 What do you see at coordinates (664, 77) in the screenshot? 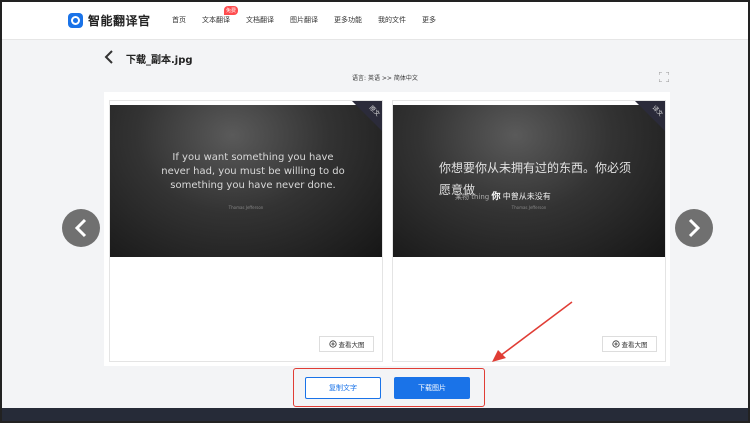
I see `expand-icon` at bounding box center [664, 77].